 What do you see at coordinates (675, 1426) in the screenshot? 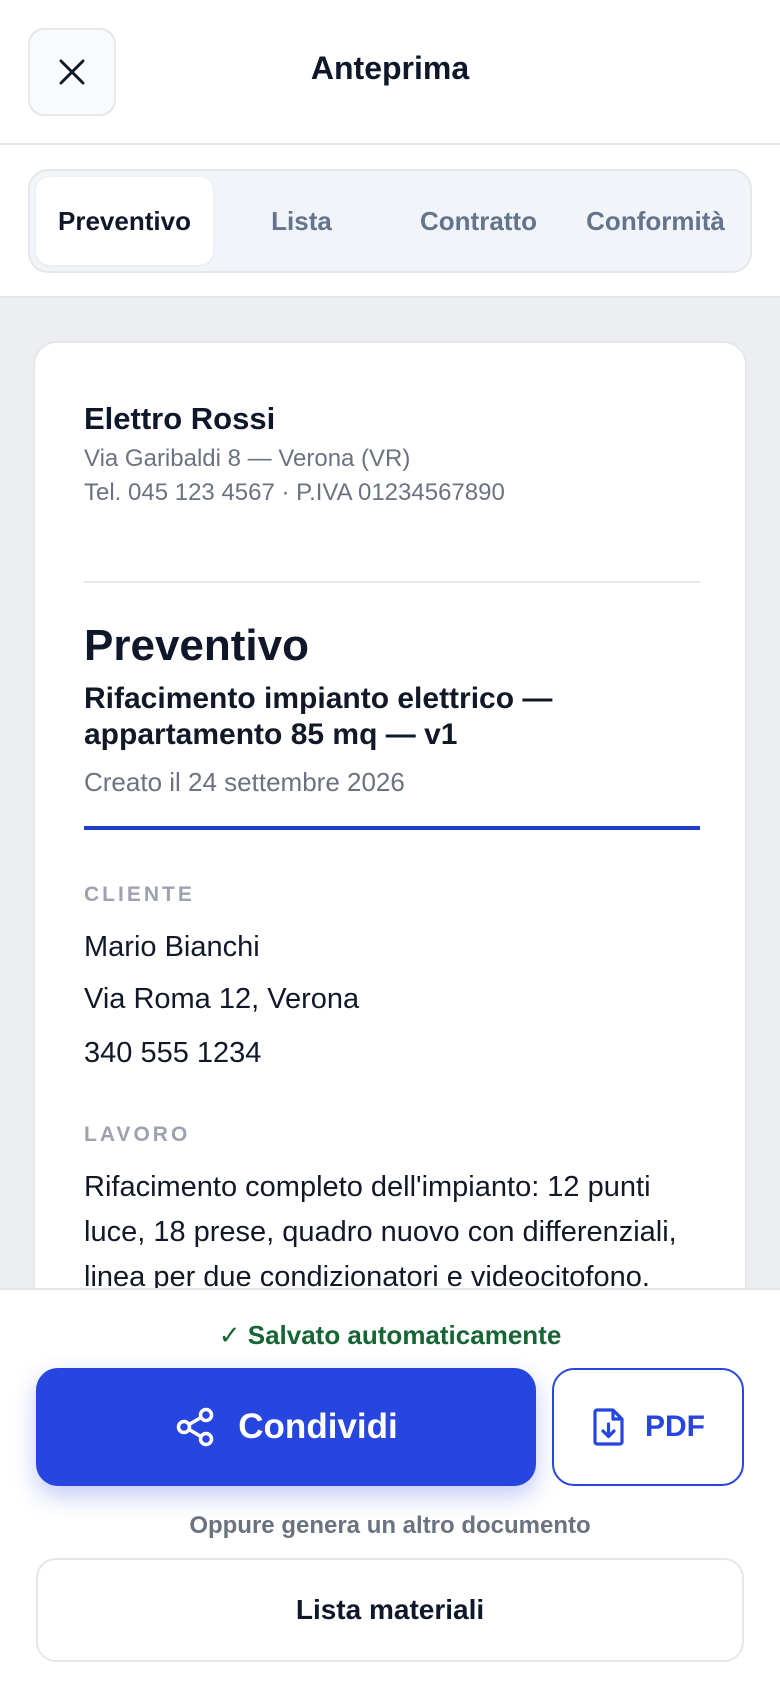
I see `pdf-button-label: PDF` at bounding box center [675, 1426].